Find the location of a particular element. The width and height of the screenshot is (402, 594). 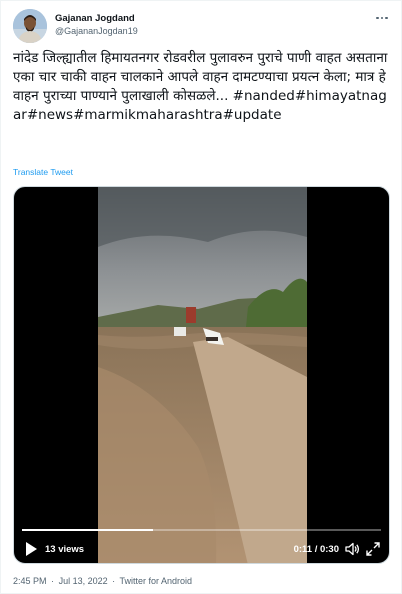

speaker-icon is located at coordinates (352, 549).